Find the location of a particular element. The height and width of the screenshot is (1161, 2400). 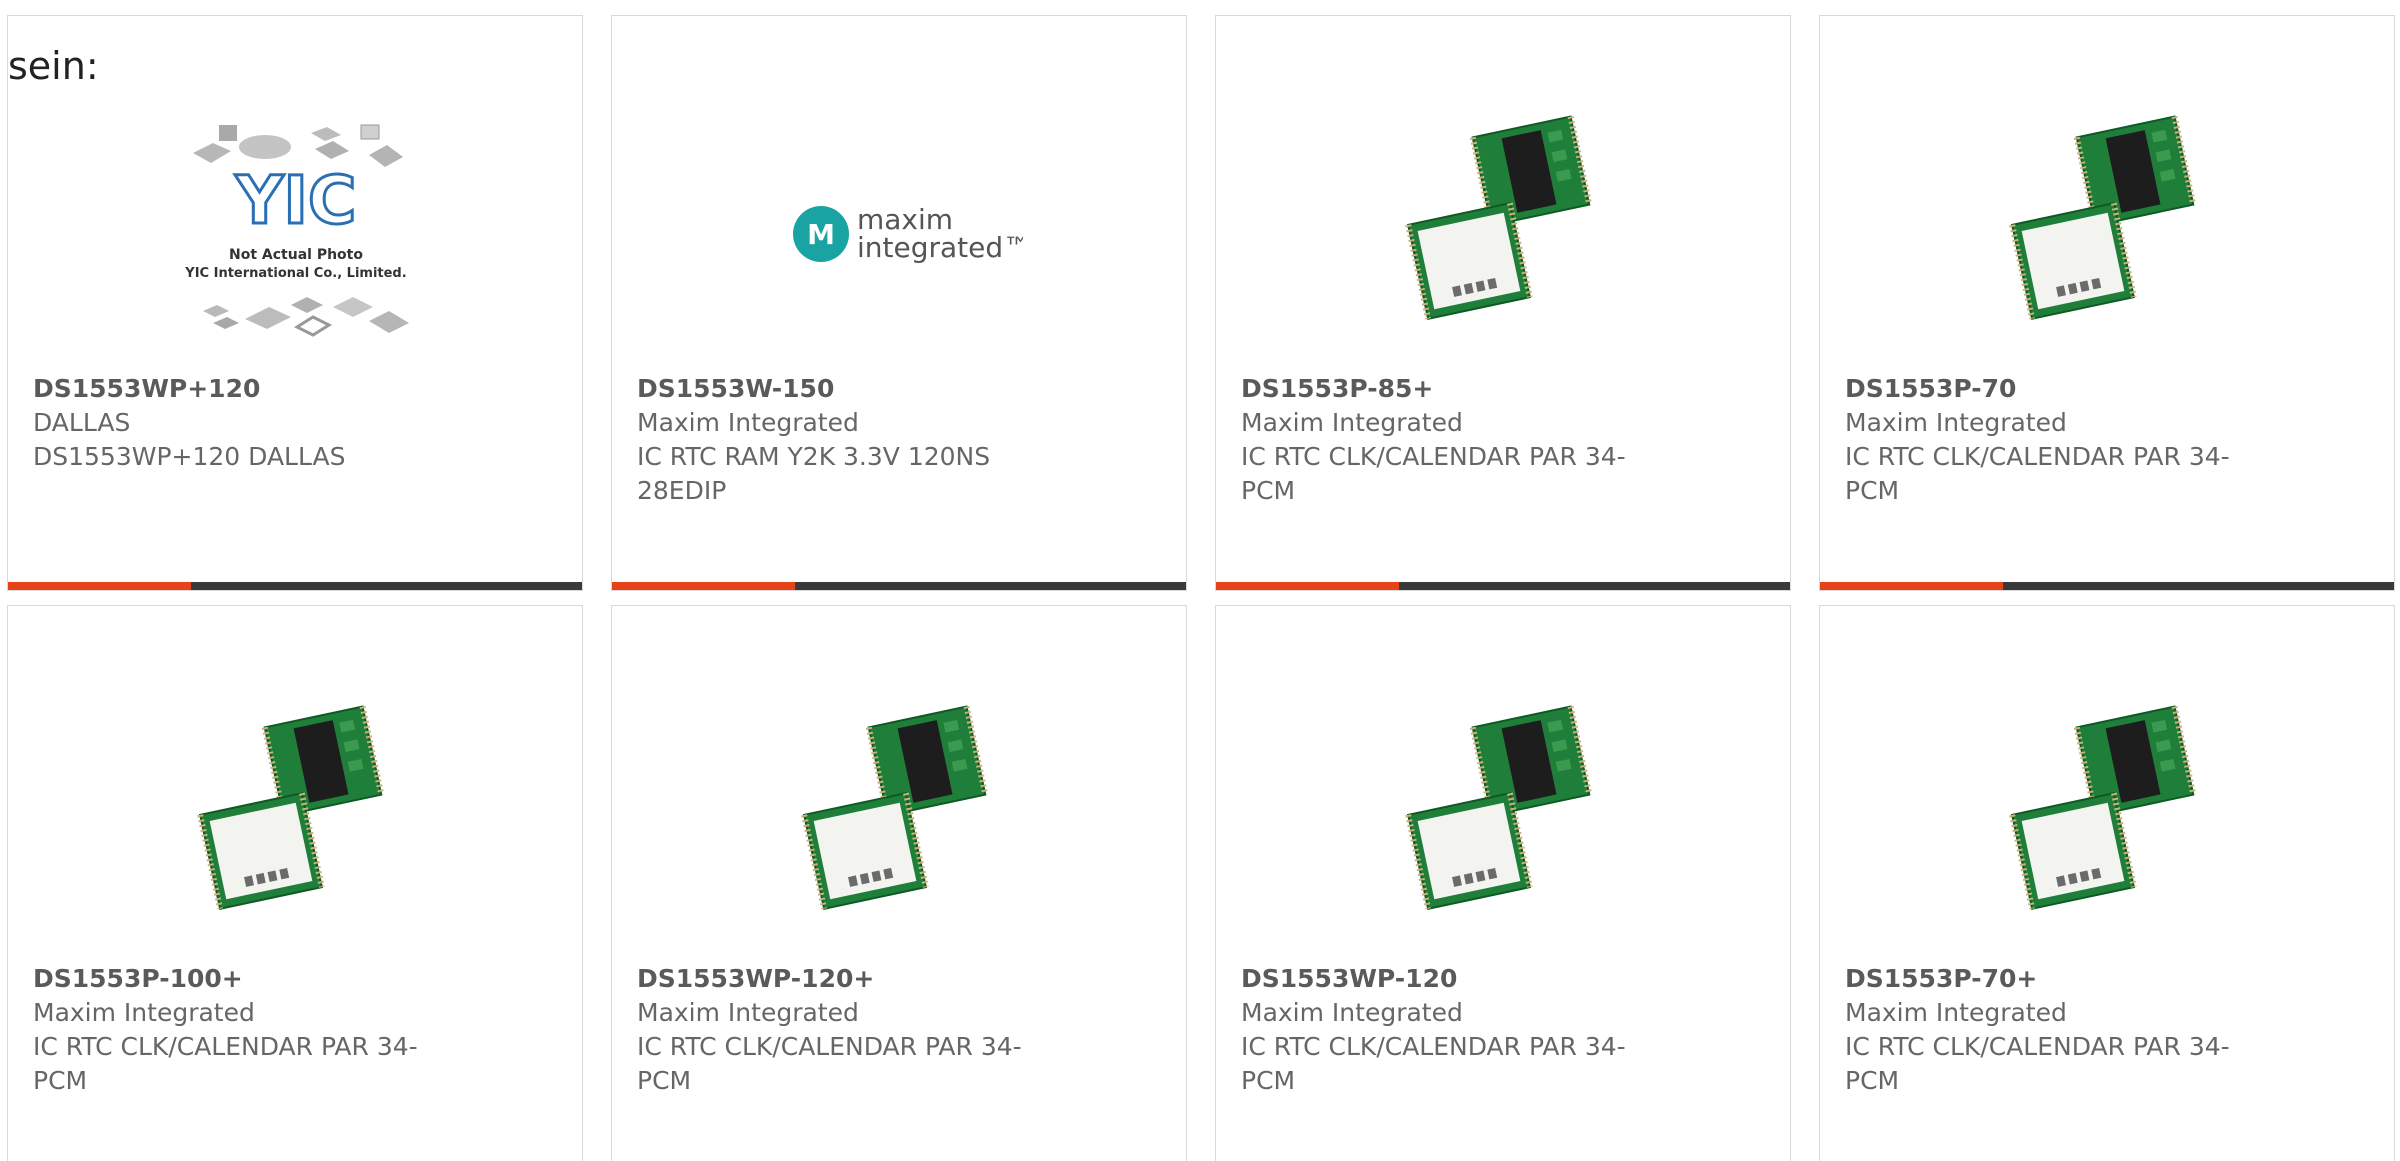

svg-text: M is located at coordinates (821, 234).